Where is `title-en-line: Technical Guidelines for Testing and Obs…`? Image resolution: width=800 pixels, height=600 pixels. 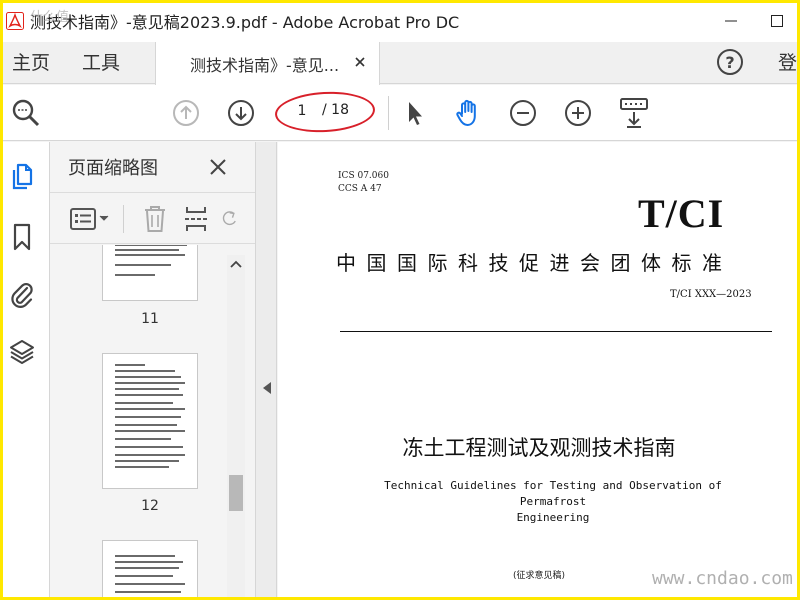 title-en-line: Technical Guidelines for Testing and Obs… is located at coordinates (553, 493).